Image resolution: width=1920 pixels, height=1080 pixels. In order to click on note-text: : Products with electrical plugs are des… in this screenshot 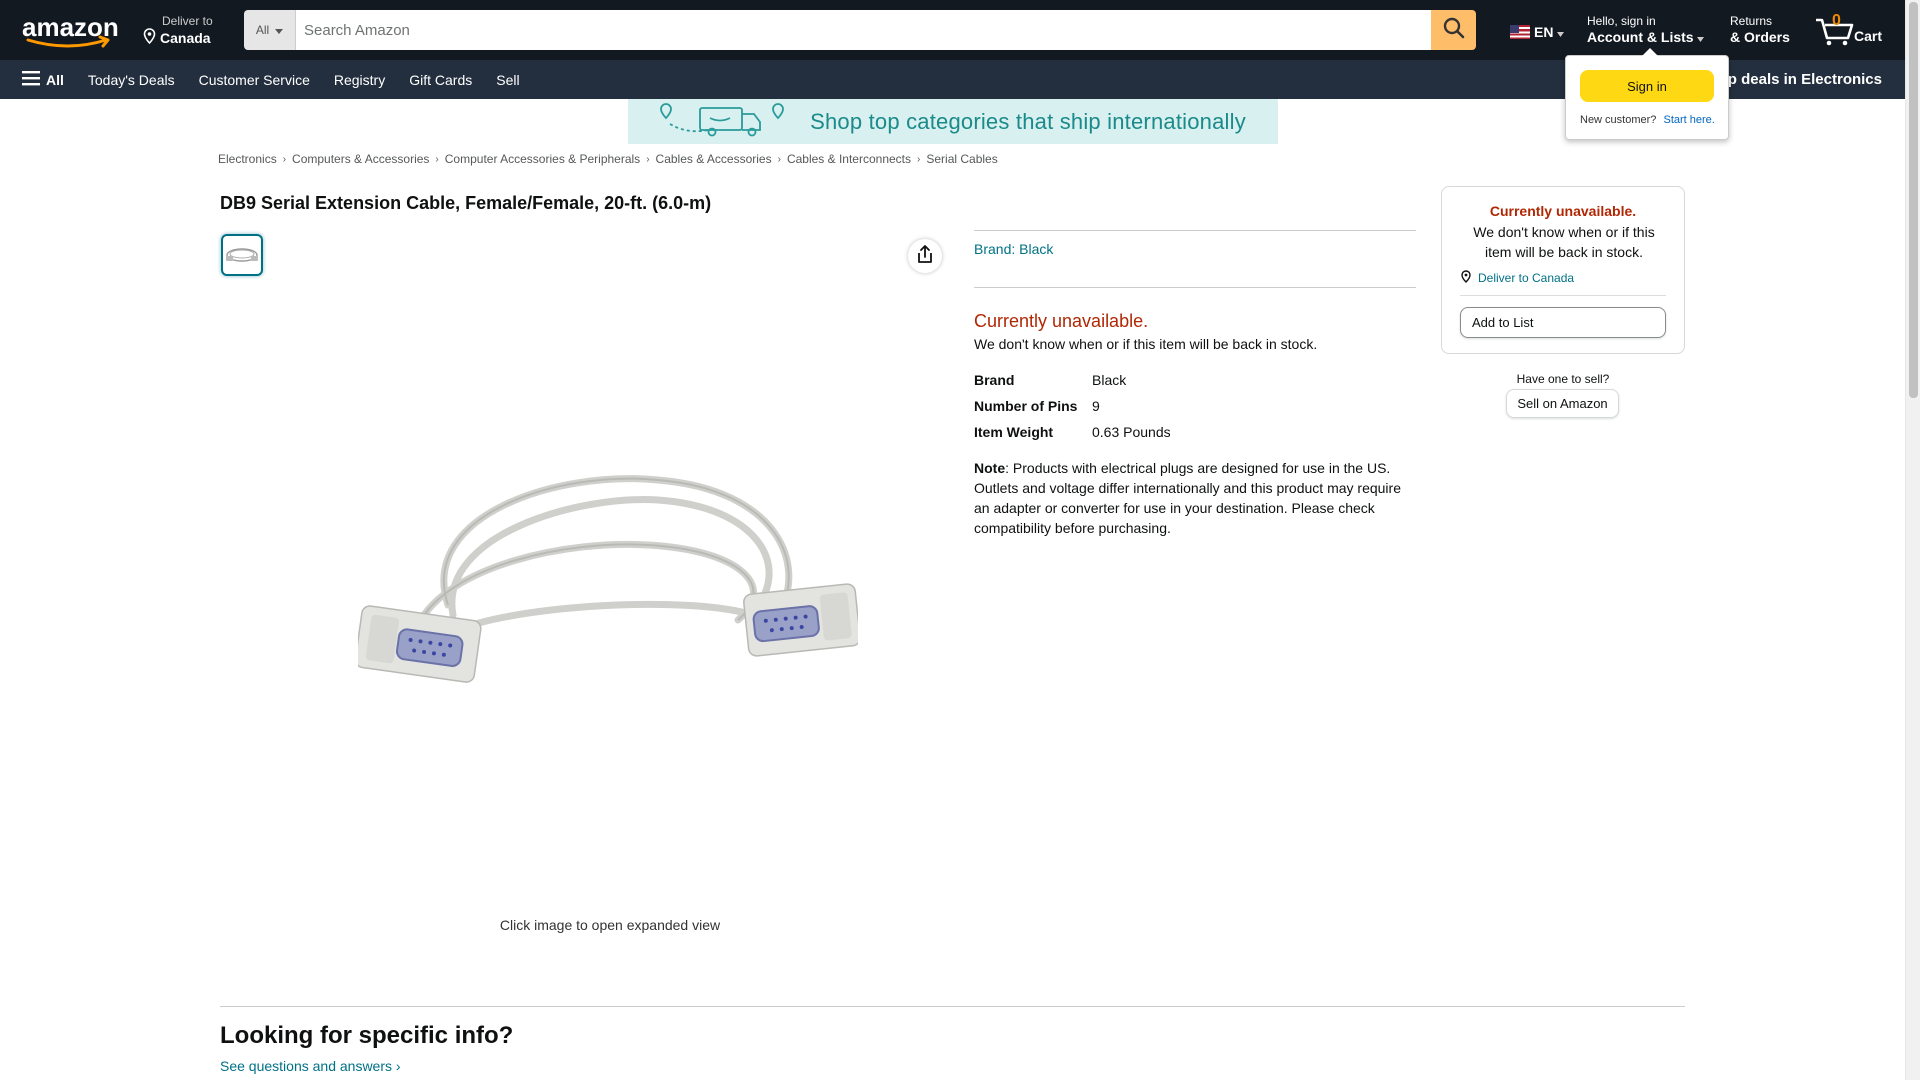, I will do `click(1187, 498)`.